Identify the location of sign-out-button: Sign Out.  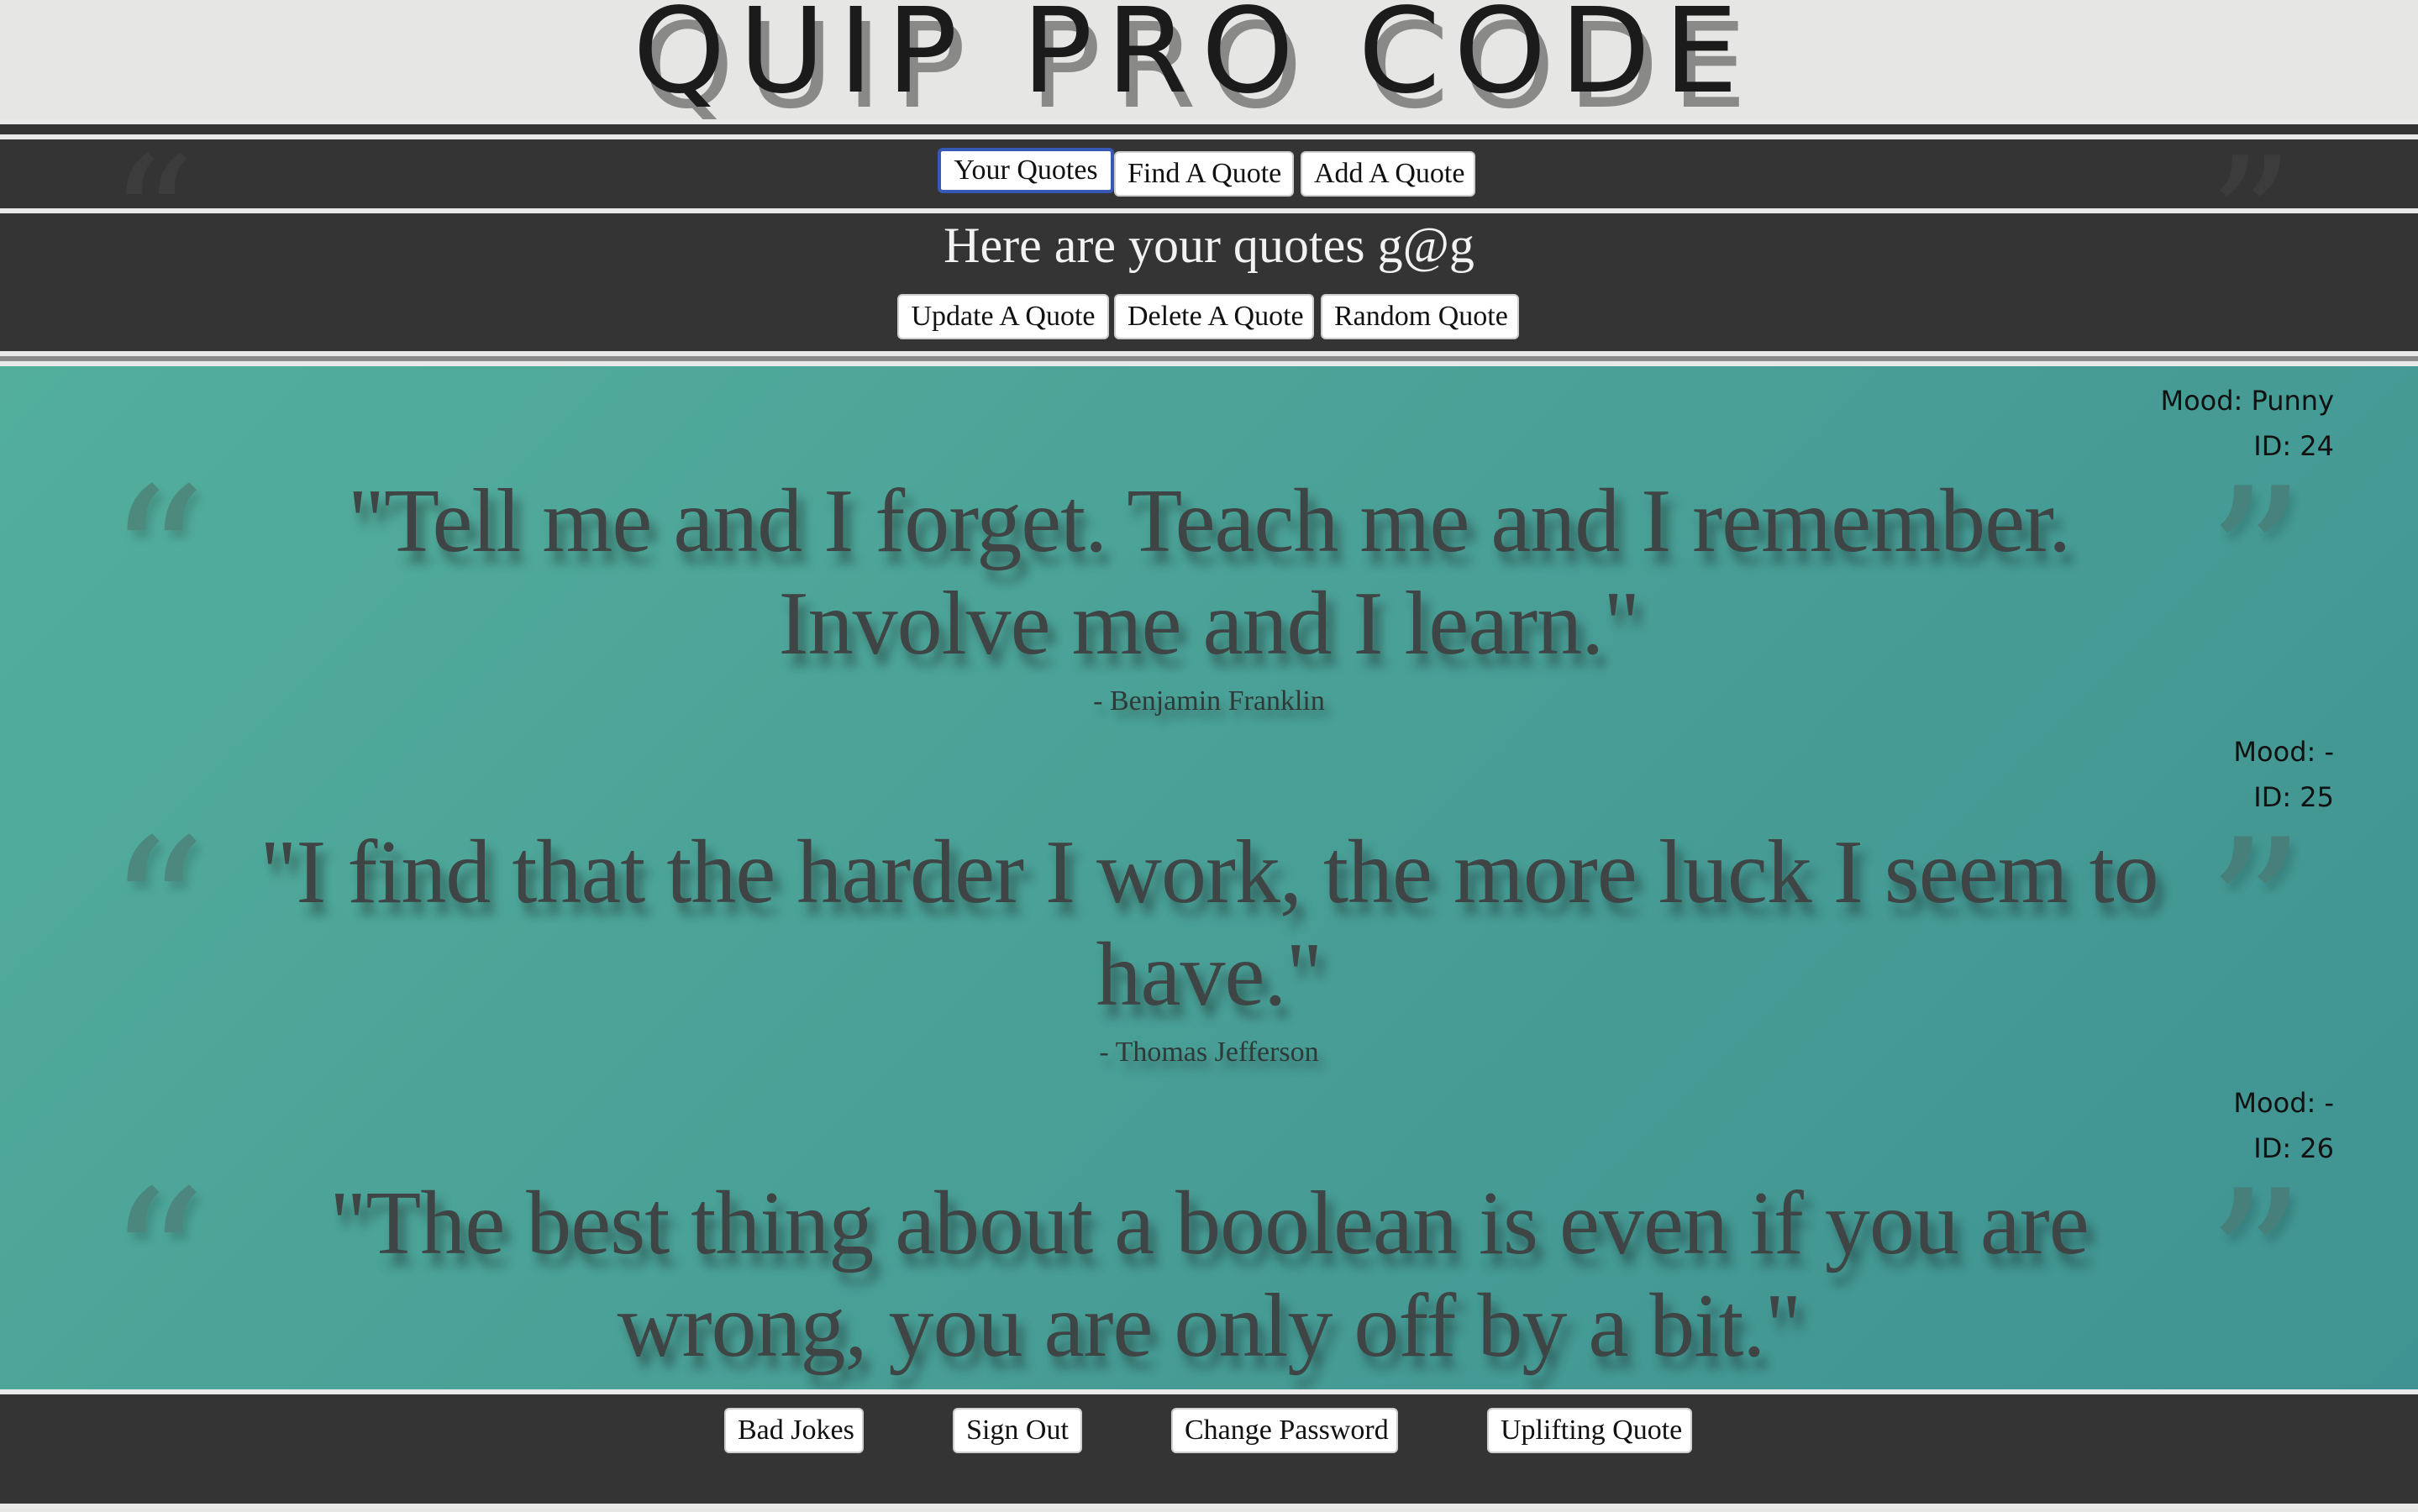
(1018, 1430).